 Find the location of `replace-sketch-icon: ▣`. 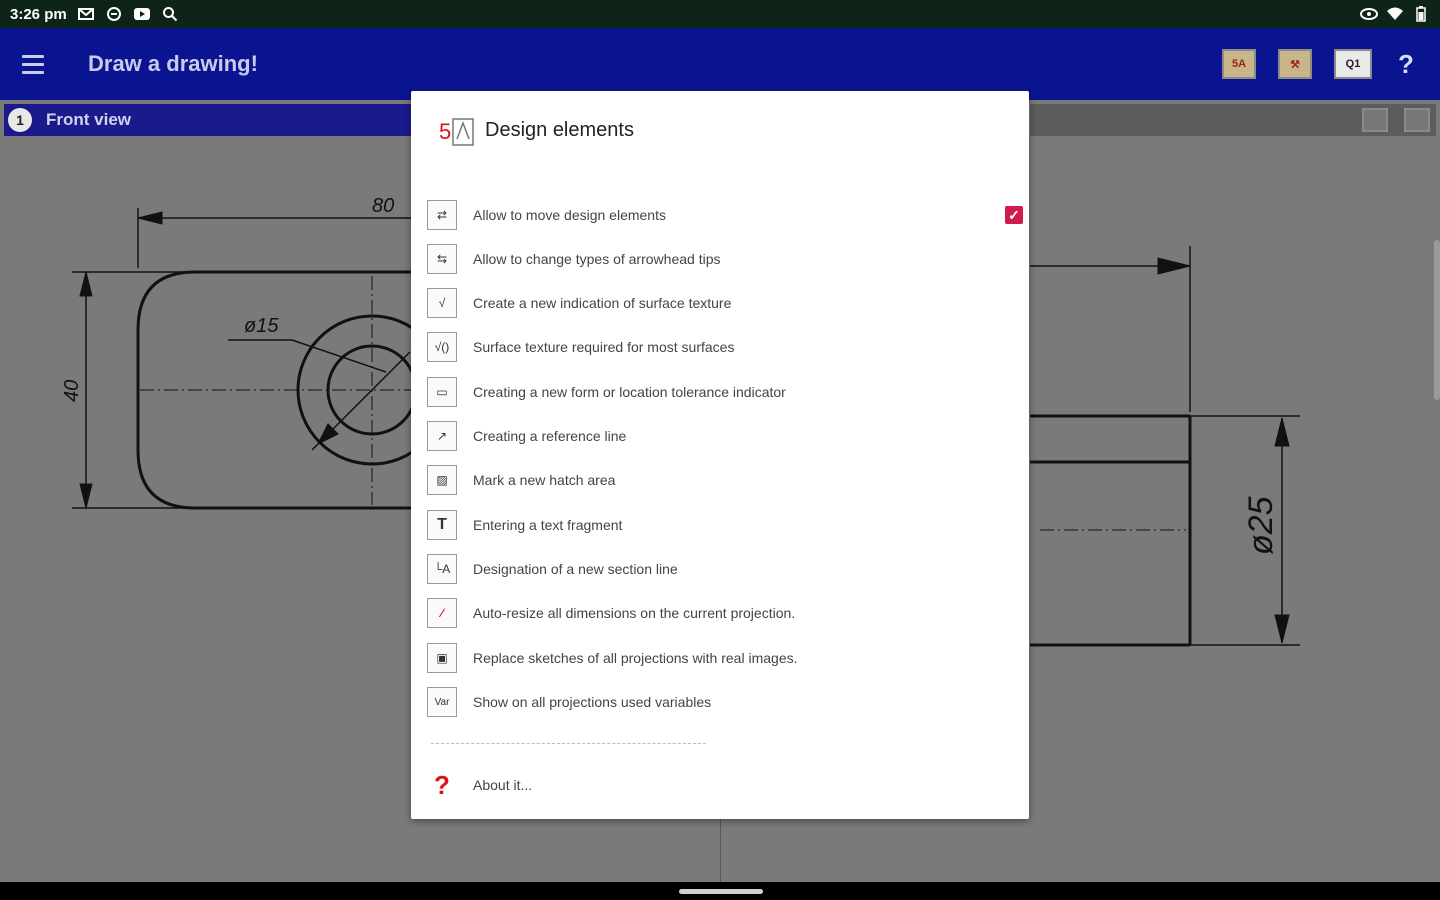

replace-sketch-icon: ▣ is located at coordinates (442, 658).